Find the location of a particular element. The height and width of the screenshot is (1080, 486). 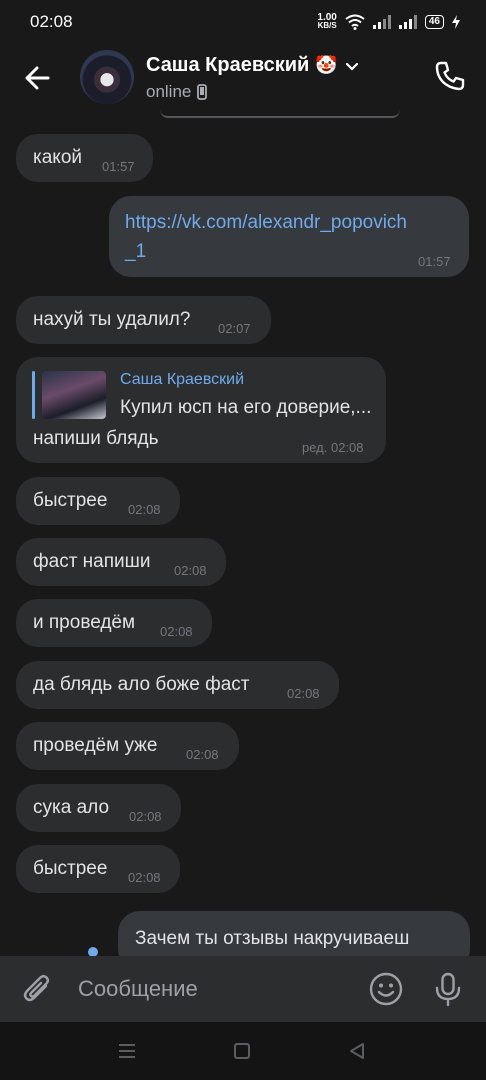

message-bubble-in: нахуй ты удалил? 02:07 is located at coordinates (143, 320).